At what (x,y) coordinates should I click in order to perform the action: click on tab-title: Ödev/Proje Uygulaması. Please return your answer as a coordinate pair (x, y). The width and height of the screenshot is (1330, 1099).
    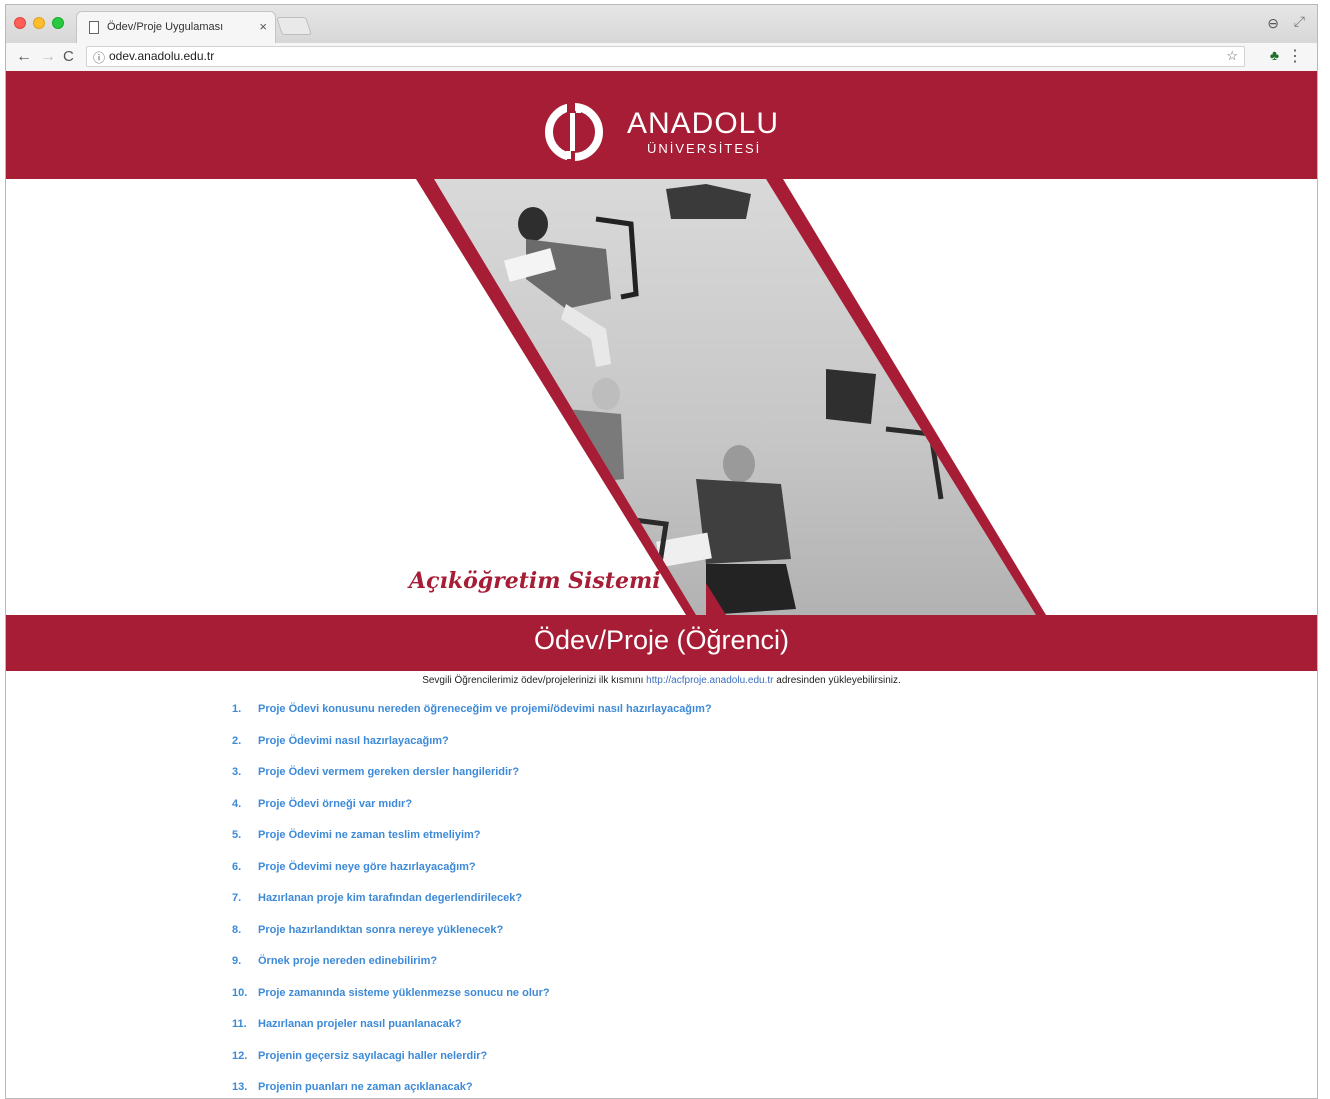
    Looking at the image, I should click on (165, 27).